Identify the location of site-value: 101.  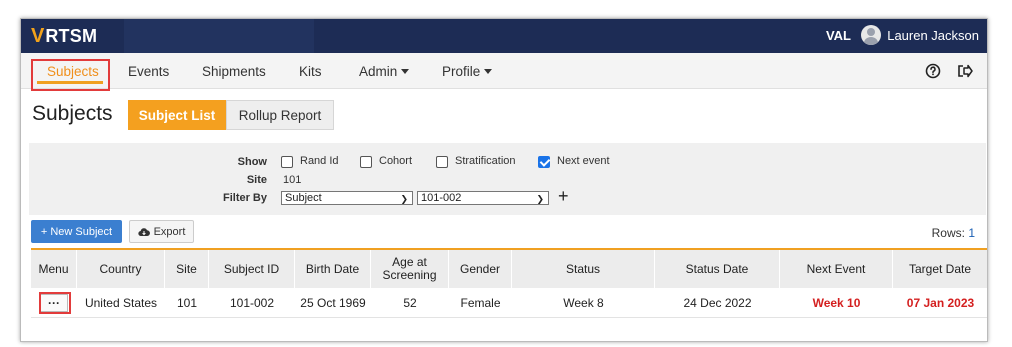
(292, 180).